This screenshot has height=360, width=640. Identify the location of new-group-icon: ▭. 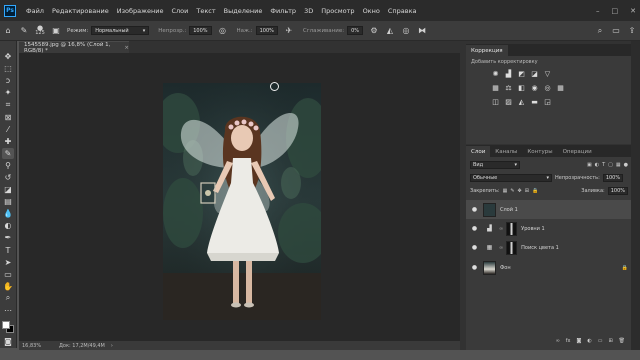
(600, 341).